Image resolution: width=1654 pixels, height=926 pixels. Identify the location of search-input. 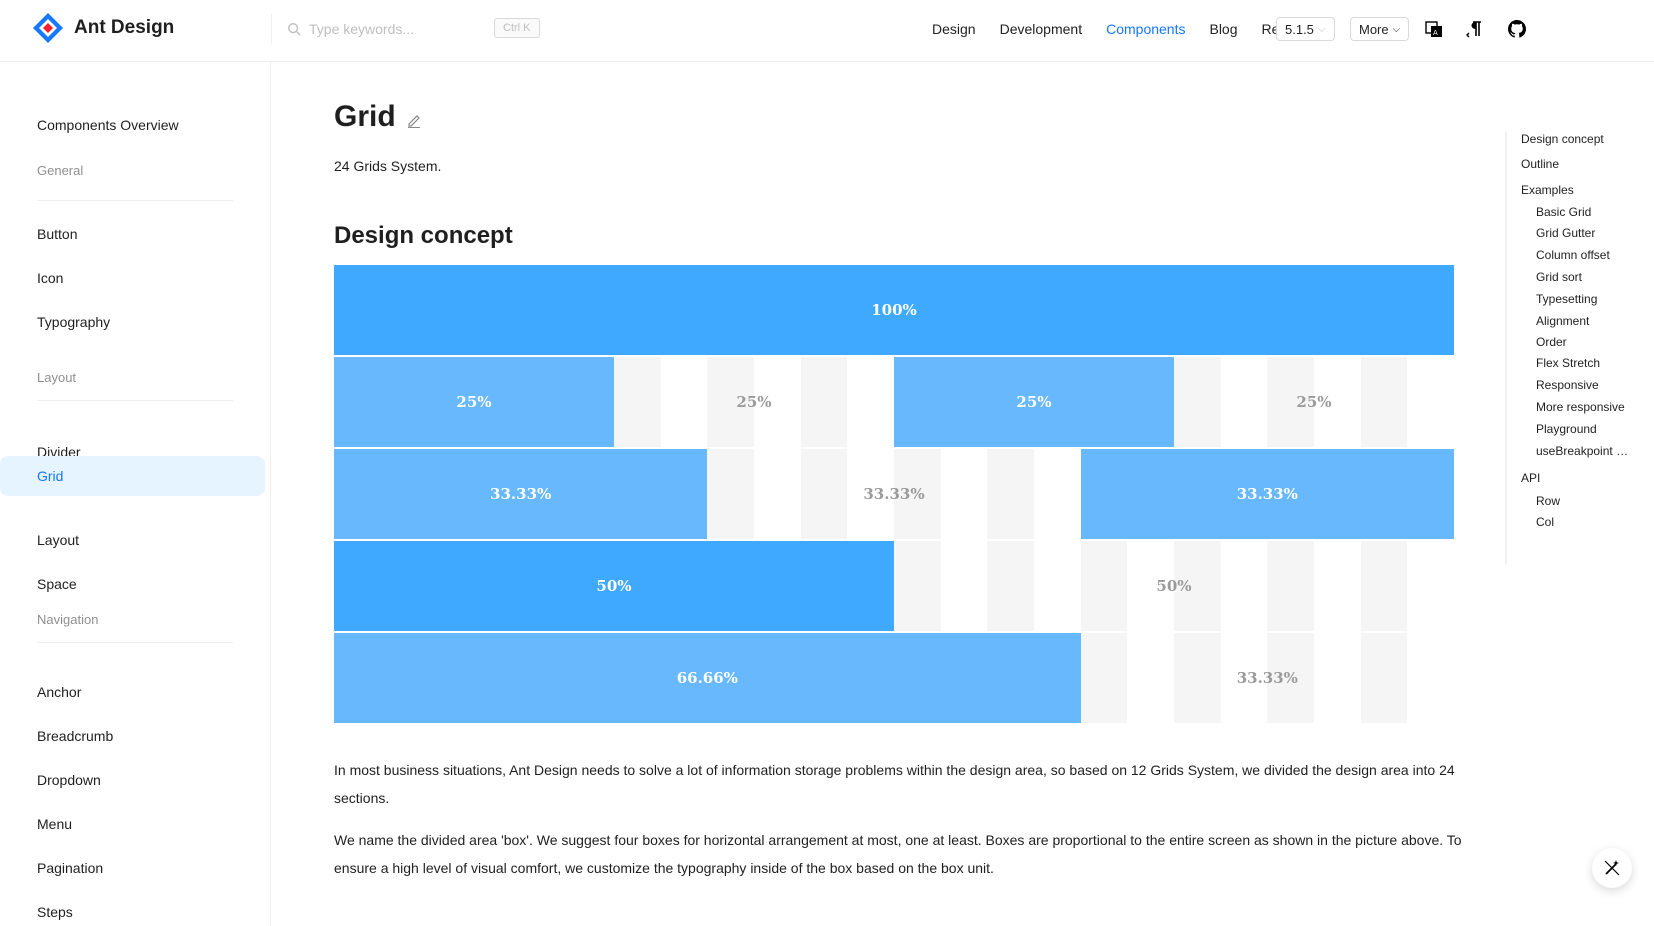
(394, 29).